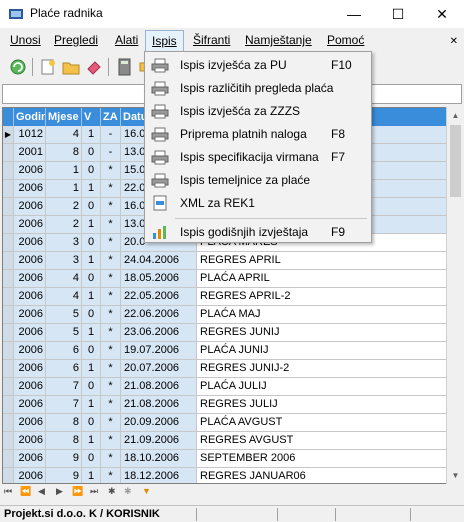  Describe the element at coordinates (64, 279) in the screenshot. I see `cell-mjesec: 4` at that location.